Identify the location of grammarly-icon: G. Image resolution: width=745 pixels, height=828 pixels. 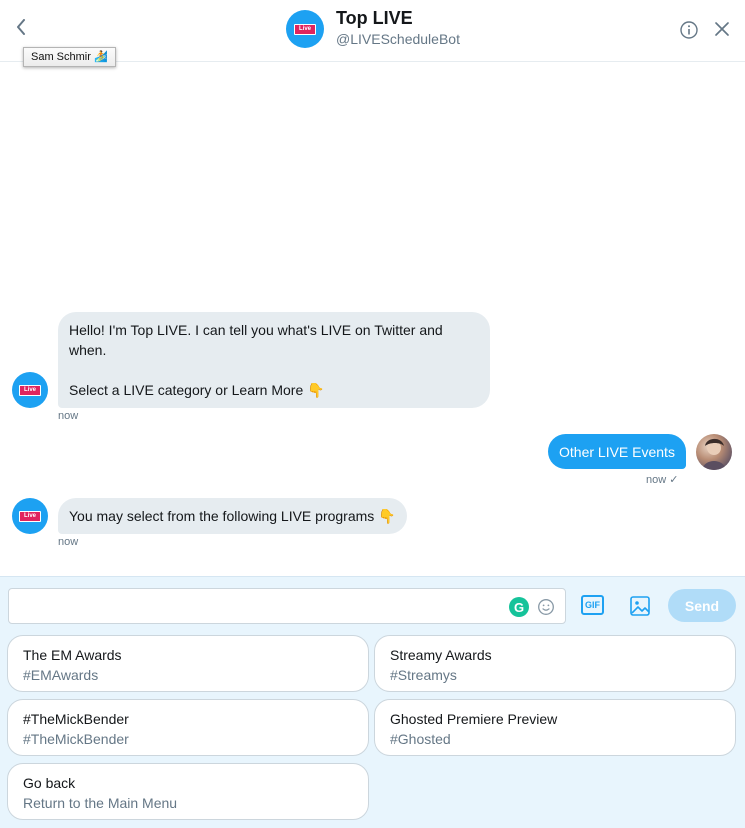
(519, 607).